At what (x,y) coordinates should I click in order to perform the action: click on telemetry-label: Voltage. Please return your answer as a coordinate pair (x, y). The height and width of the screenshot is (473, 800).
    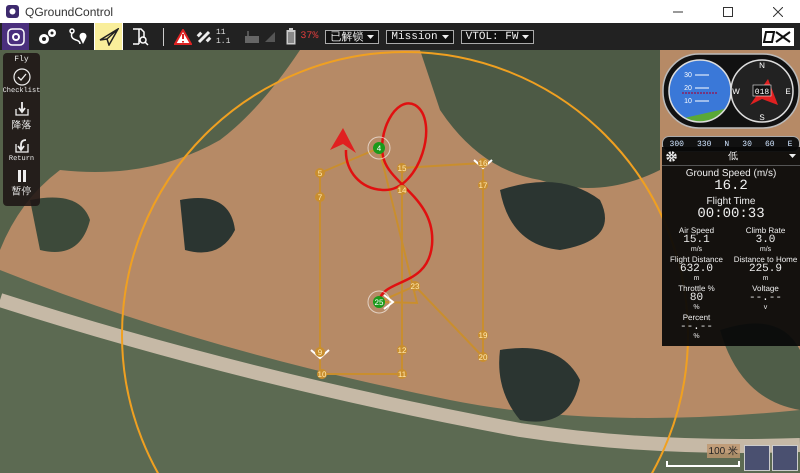
    Looking at the image, I should click on (765, 288).